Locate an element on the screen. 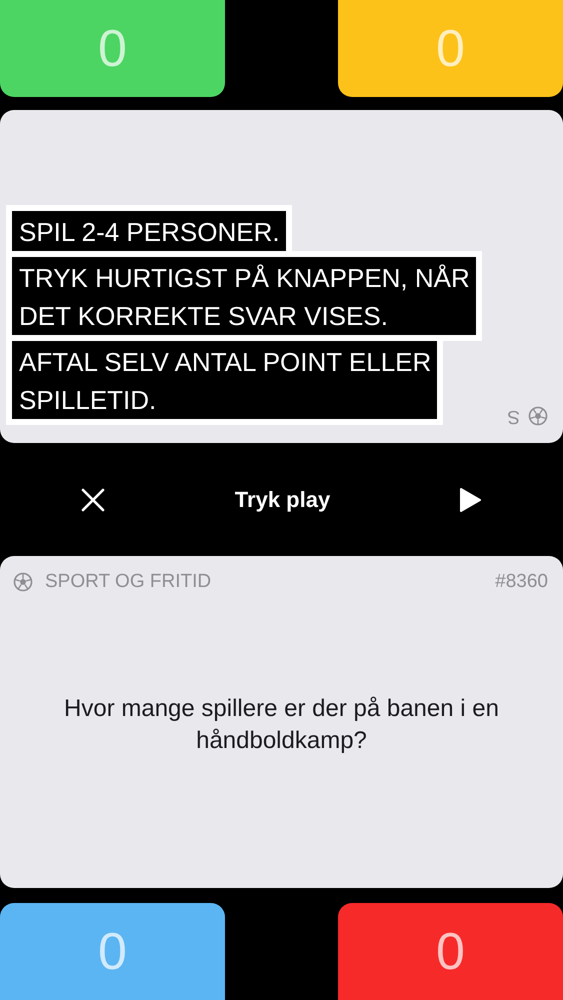 This screenshot has width=563, height=1000. instruction-caption: TRYK HURTIGST PÅ KNAPPEN, NÅR DET KORREKTE SVAR VISES. is located at coordinates (244, 296).